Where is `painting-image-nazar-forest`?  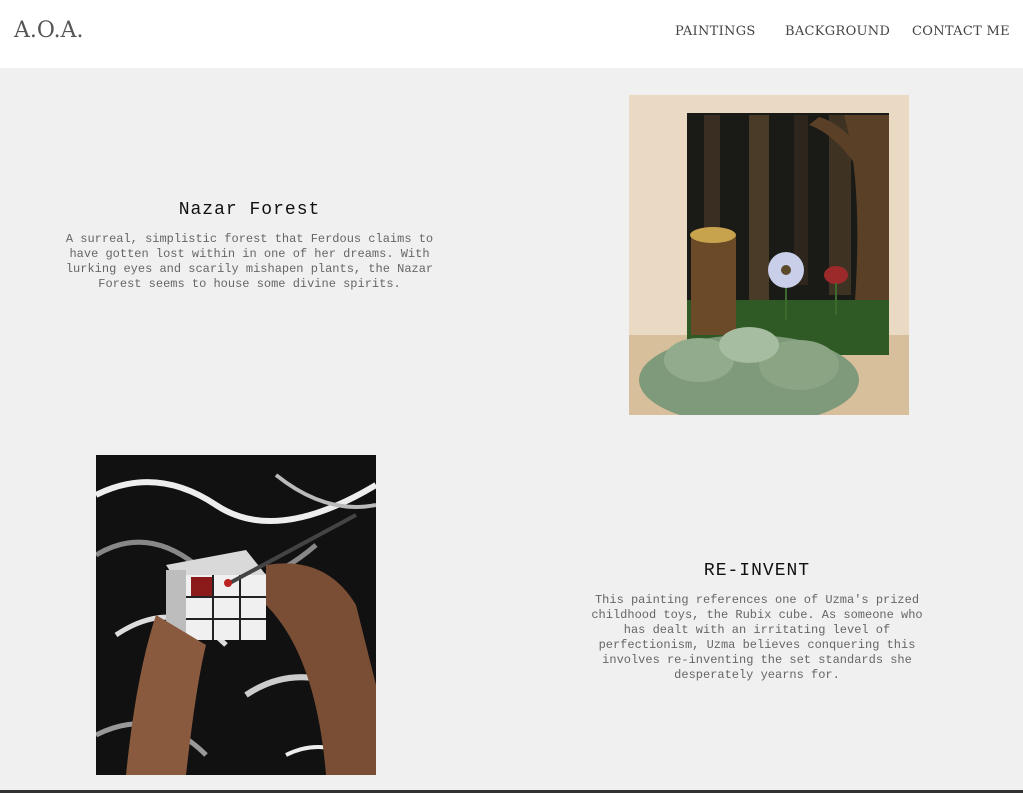 painting-image-nazar-forest is located at coordinates (769, 255).